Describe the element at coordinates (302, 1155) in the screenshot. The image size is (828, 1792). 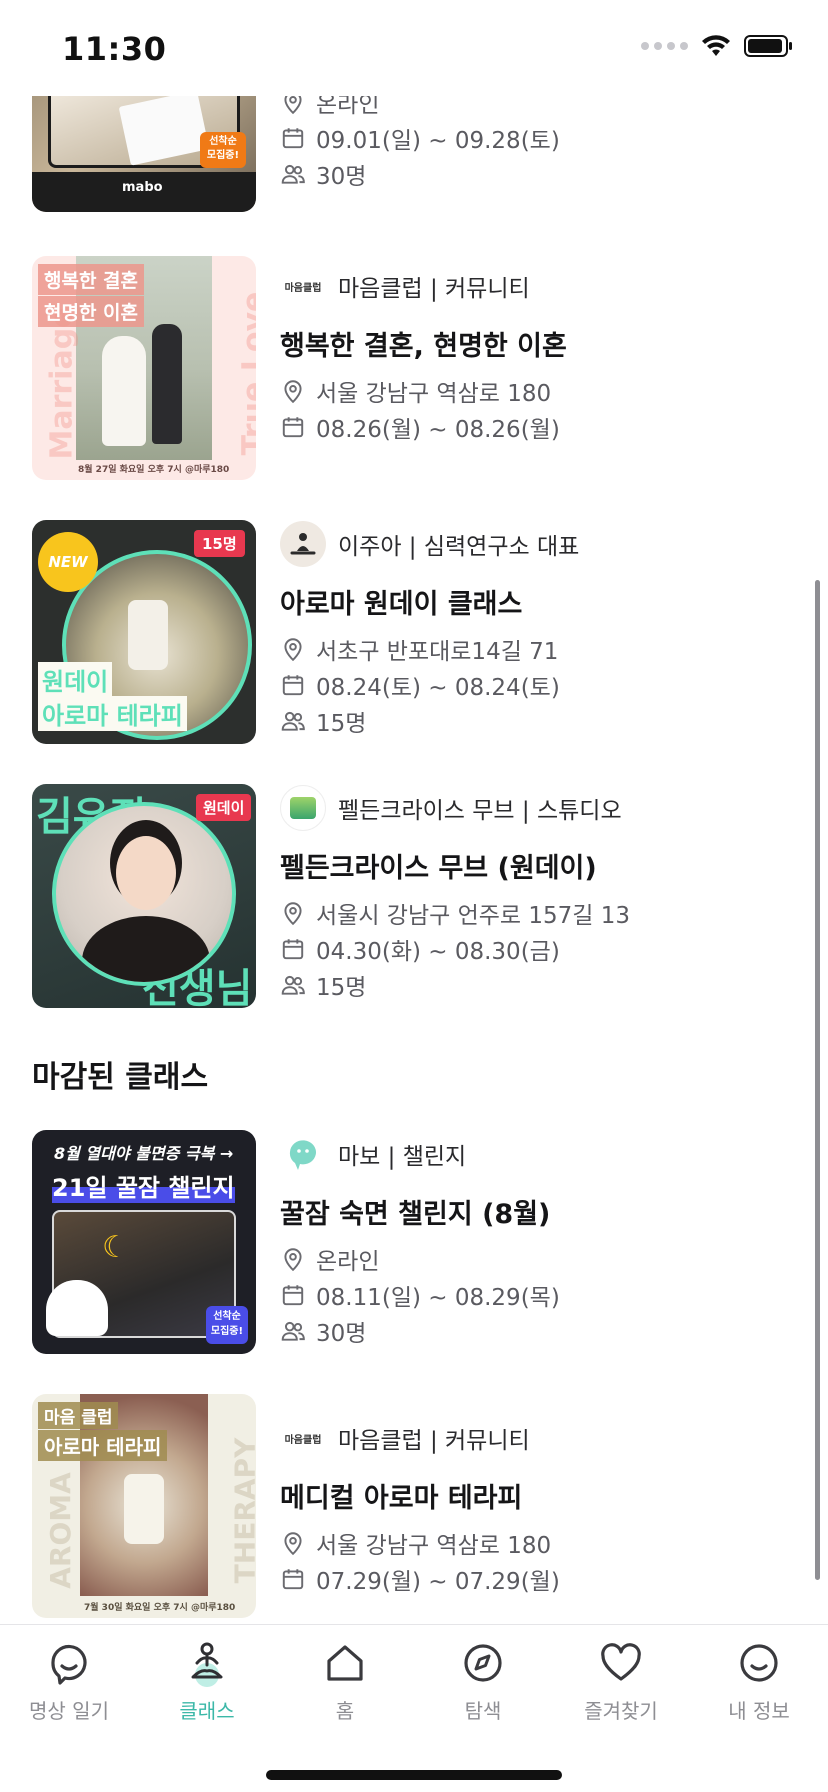
I see `mabo-bubble-icon` at that location.